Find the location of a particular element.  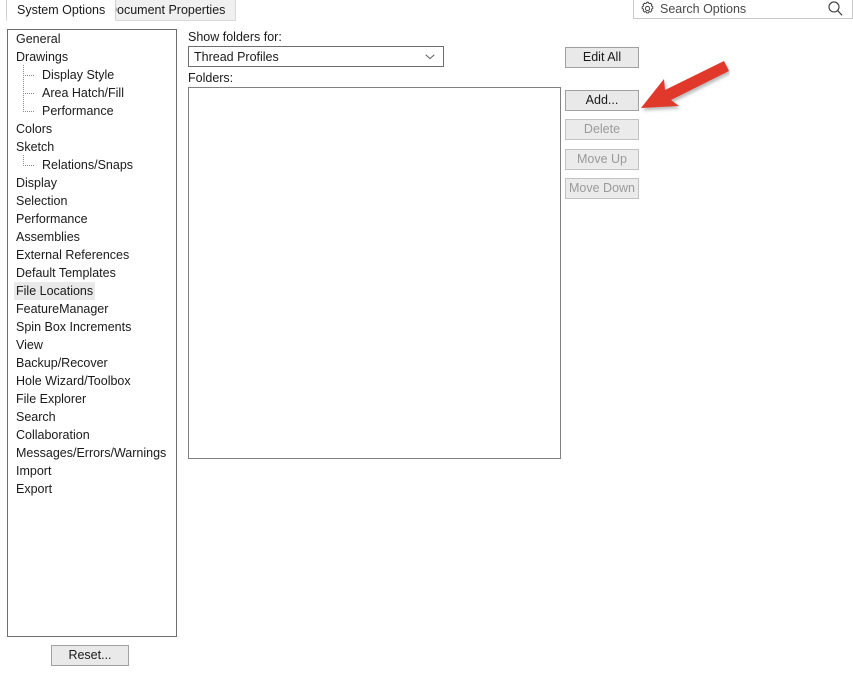

tab-system-options-label: System Options is located at coordinates (61, 10).